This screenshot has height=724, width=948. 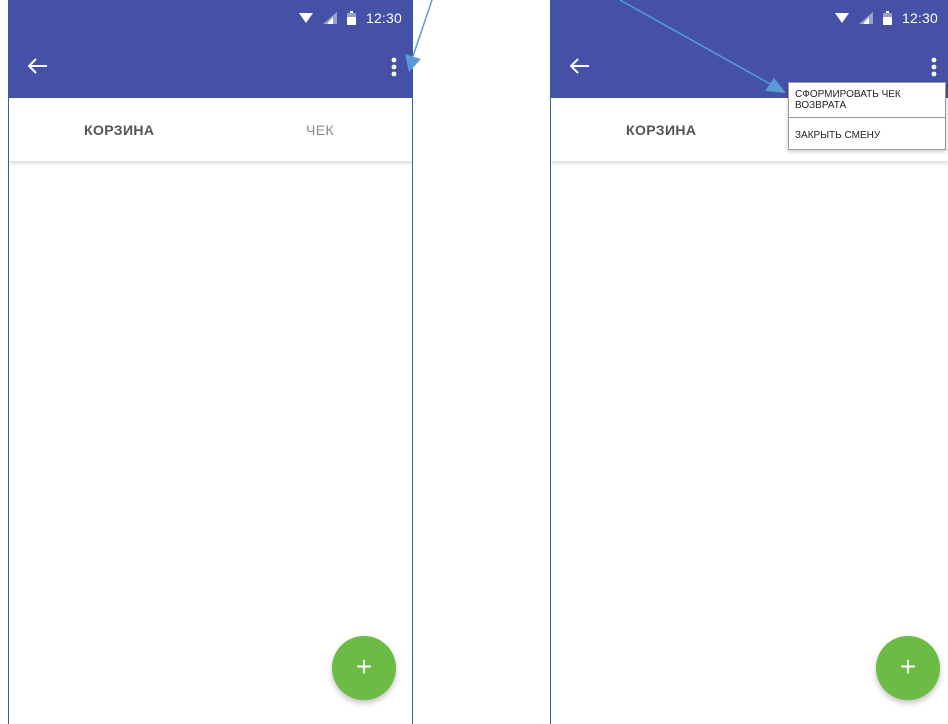 I want to click on app-bar: 12:30, so click(x=210, y=49).